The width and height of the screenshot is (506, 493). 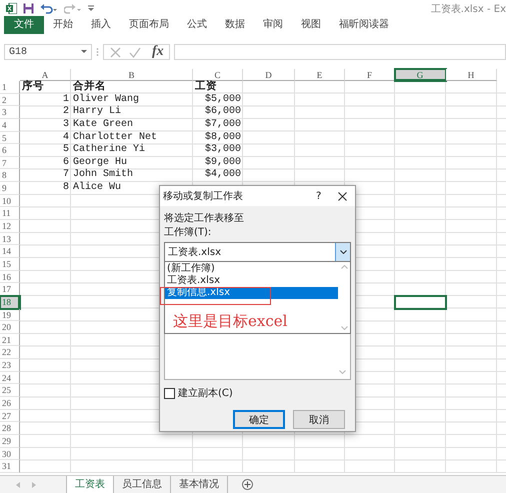 I want to click on table-cell-text: Oliver Wang, so click(x=106, y=100).